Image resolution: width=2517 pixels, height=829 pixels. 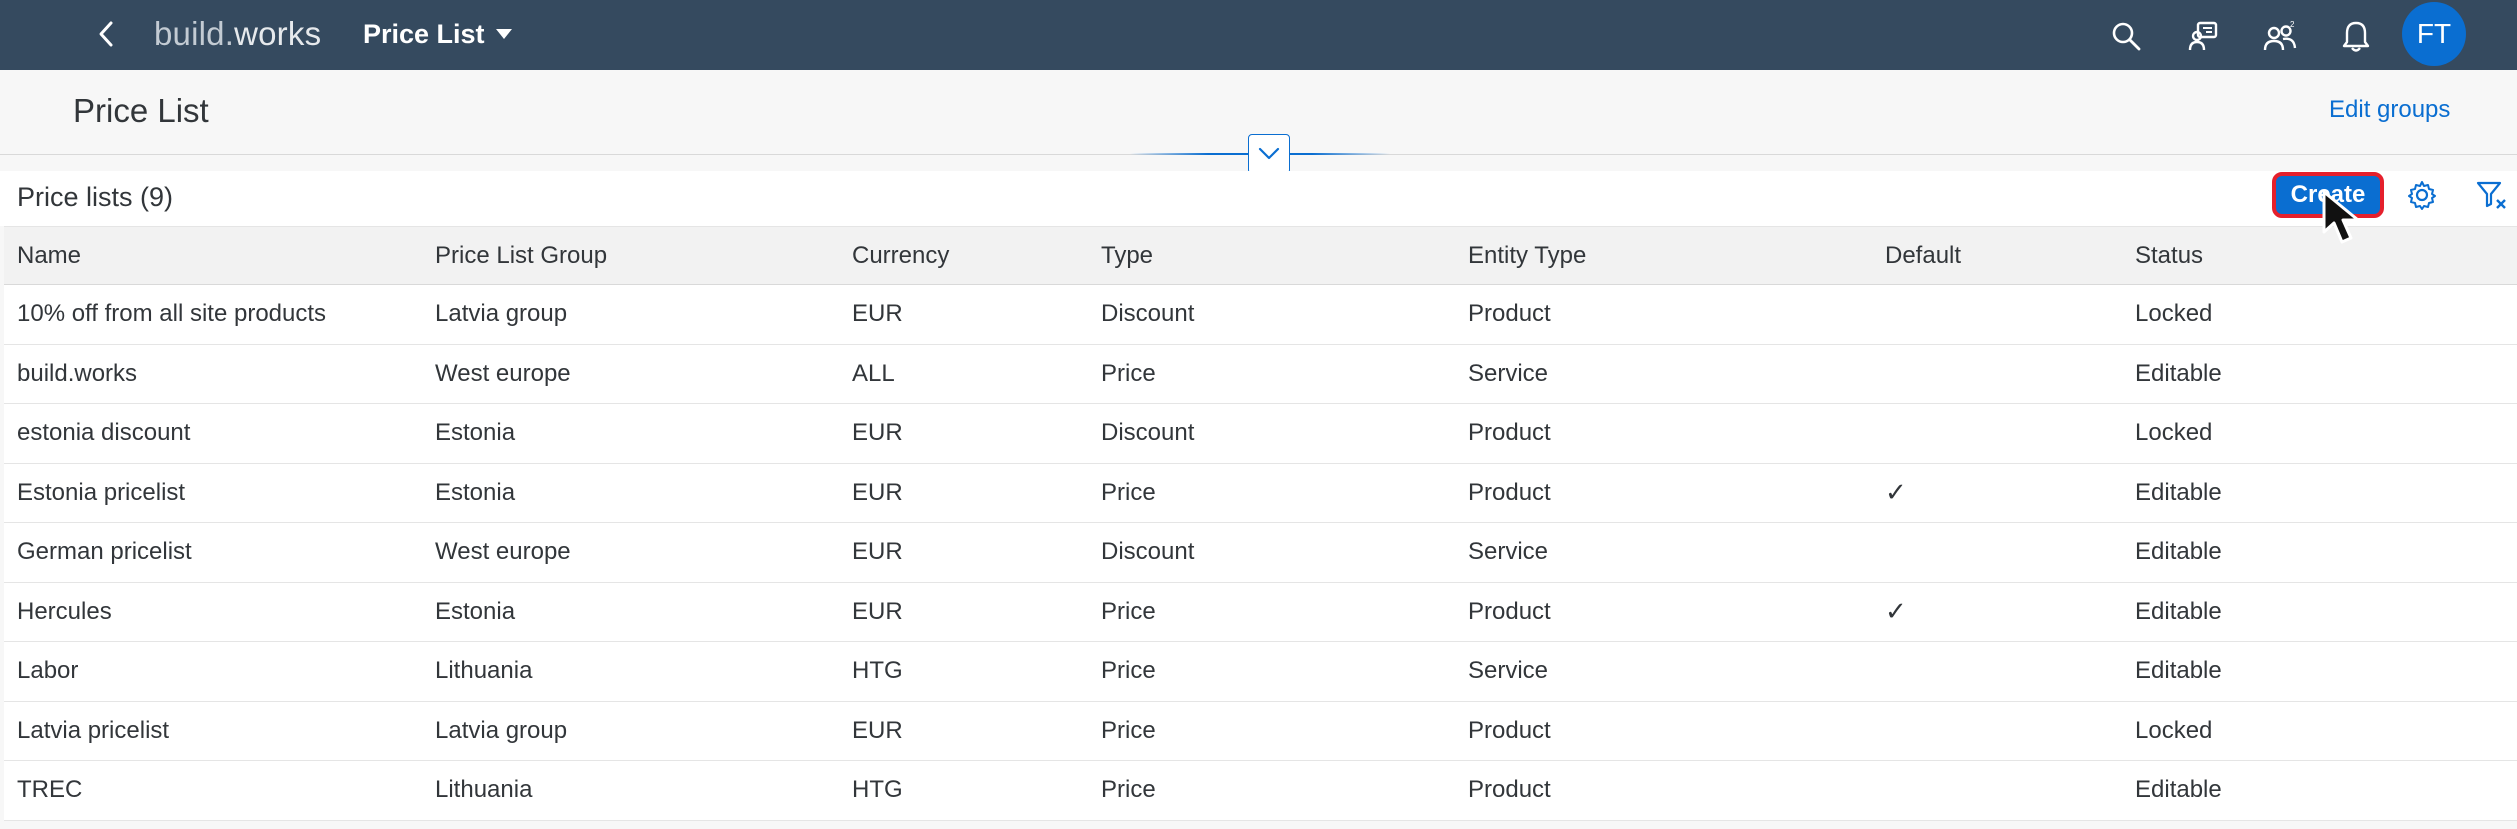 What do you see at coordinates (2389, 110) in the screenshot?
I see `edit-groups-link: Edit groups` at bounding box center [2389, 110].